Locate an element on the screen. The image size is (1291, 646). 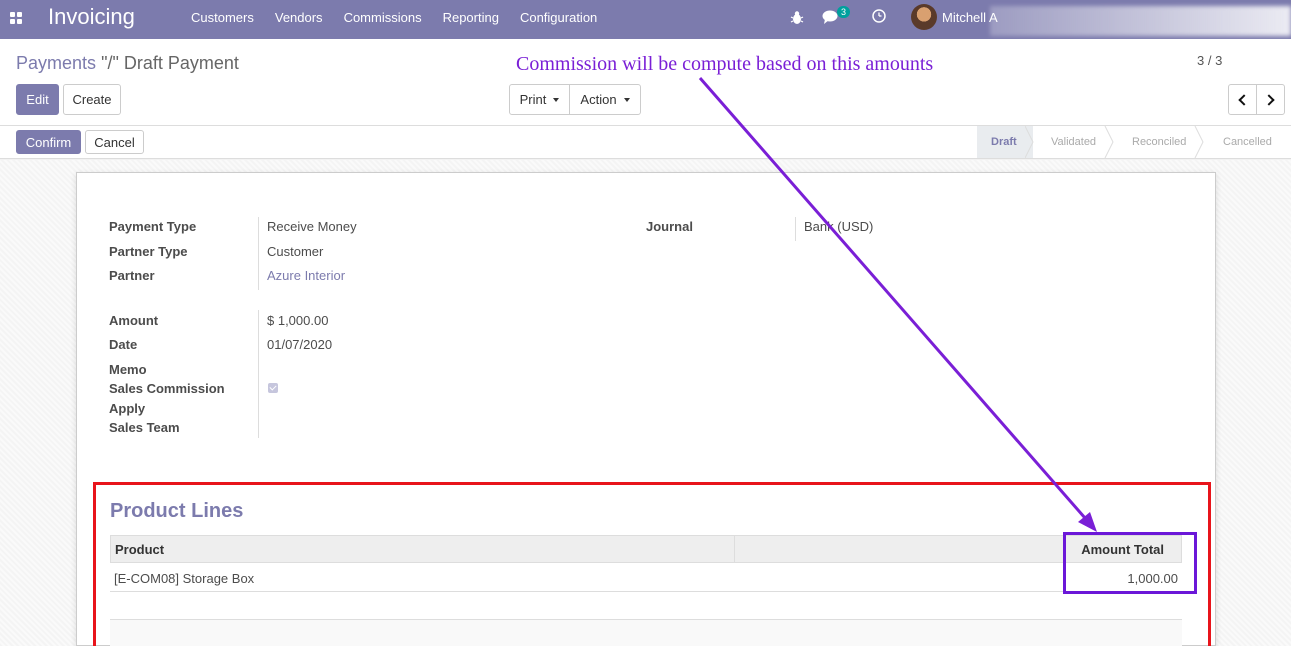
create-button: Create is located at coordinates (92, 99).